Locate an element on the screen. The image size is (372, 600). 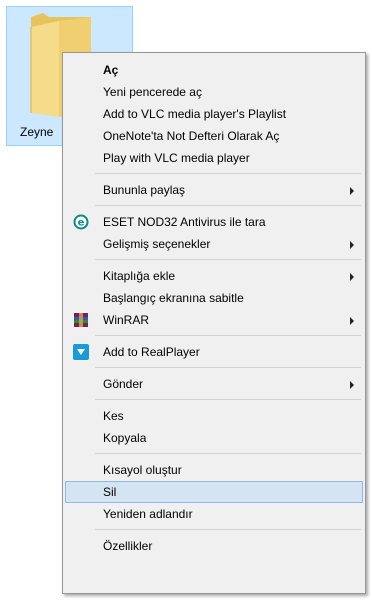
menu-item-label: Play with VLC media player is located at coordinates (176, 158).